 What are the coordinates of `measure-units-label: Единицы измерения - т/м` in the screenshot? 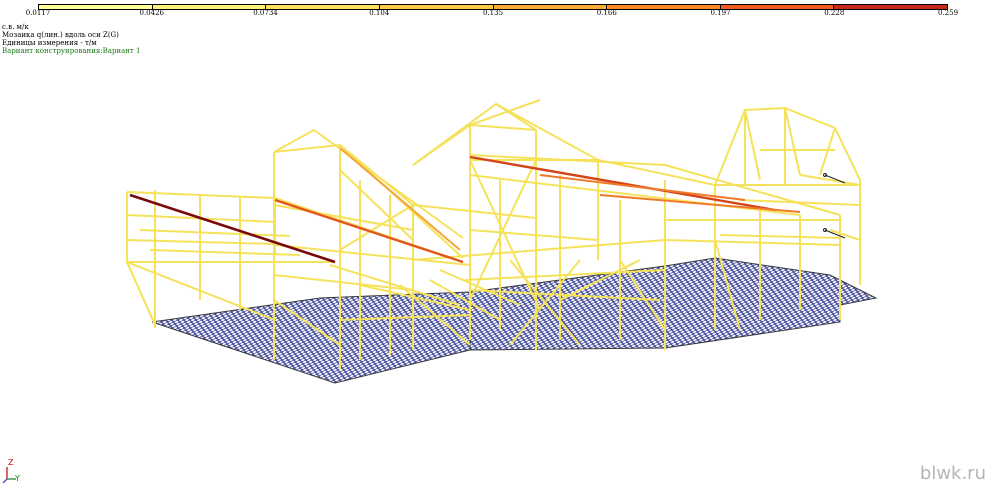 It's located at (49, 43).